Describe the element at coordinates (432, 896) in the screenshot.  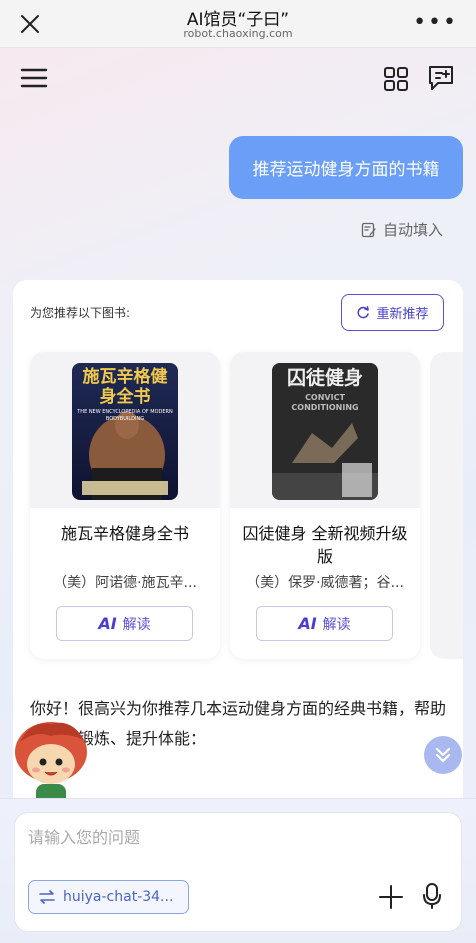
I see `microphone-icon` at that location.